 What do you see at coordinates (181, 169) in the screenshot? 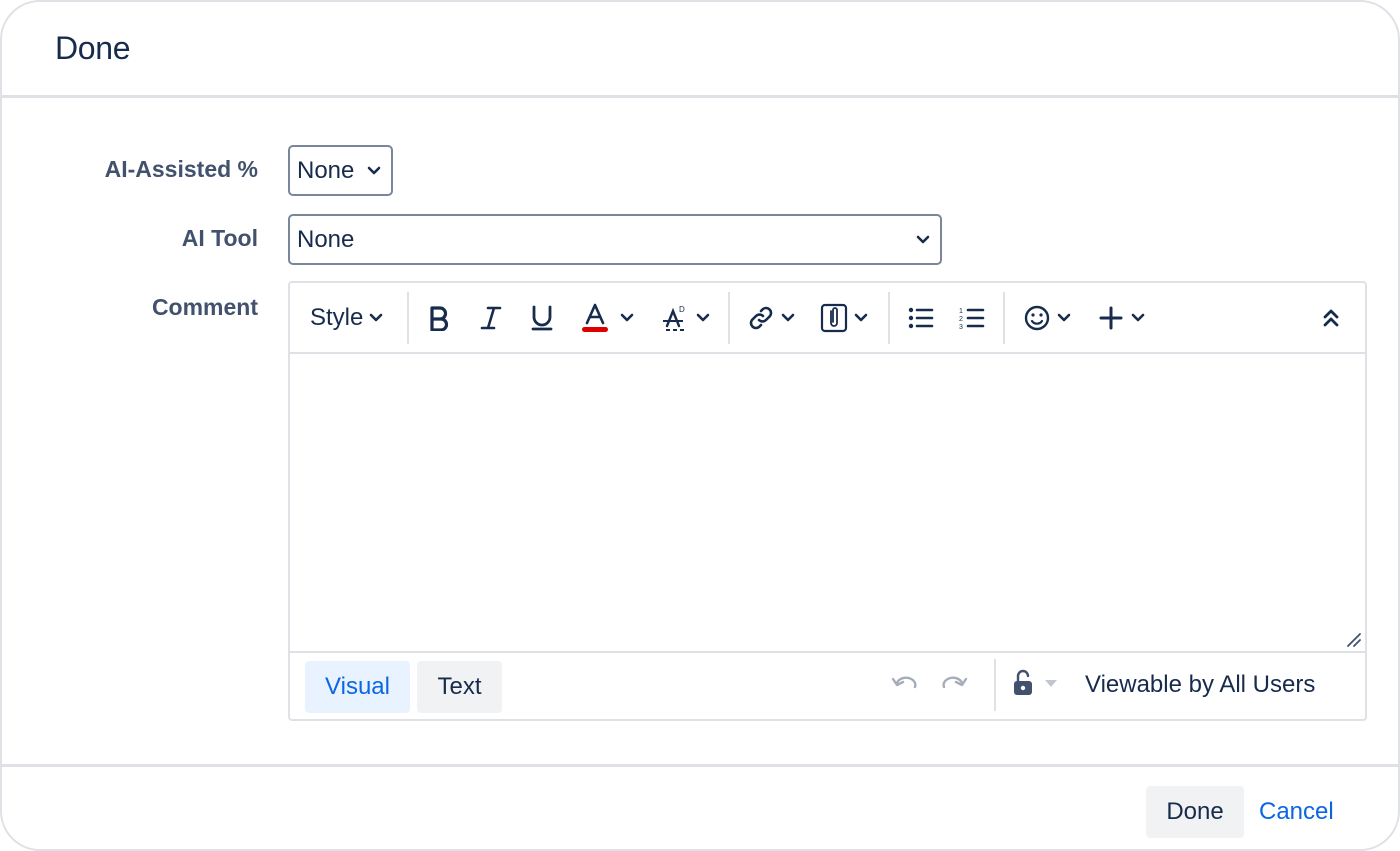
I see `ai-assisted-label: AI-Assisted %` at bounding box center [181, 169].